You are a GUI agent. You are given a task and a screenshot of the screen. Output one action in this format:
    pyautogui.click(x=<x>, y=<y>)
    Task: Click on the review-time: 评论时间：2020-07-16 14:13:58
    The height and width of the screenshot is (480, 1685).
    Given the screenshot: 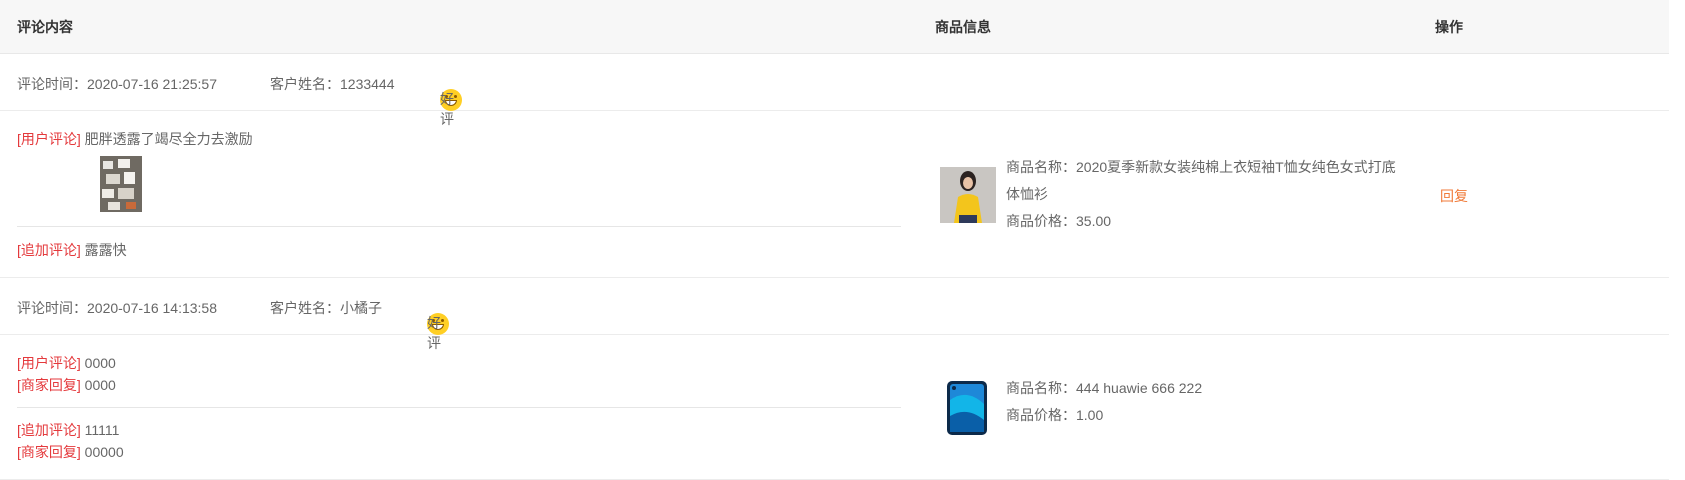 What is the action you would take?
    pyautogui.click(x=117, y=308)
    